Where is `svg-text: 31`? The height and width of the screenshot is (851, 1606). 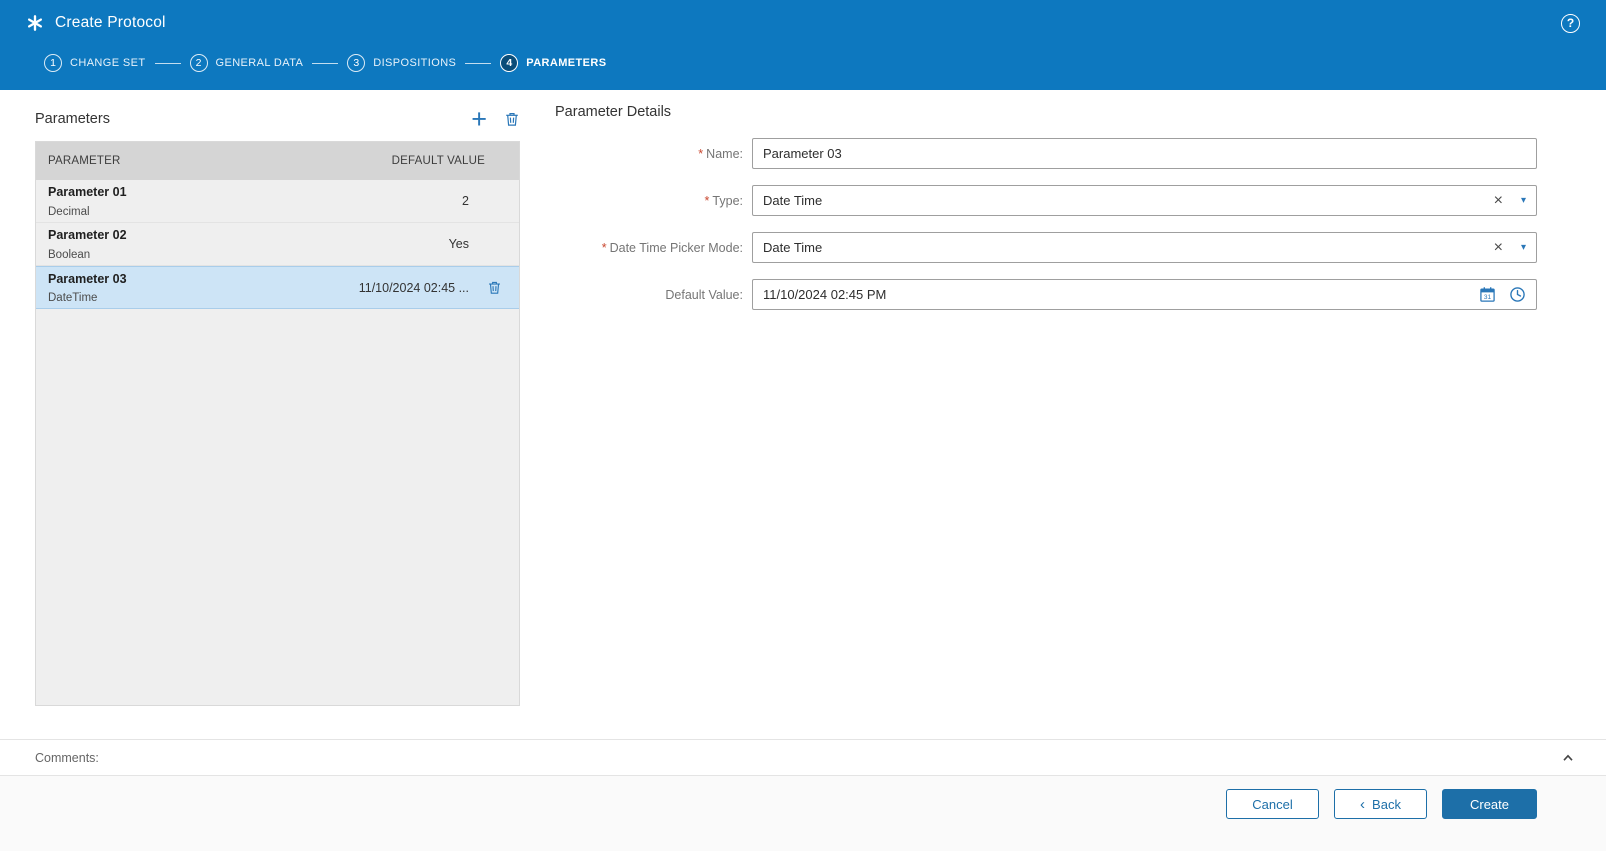
svg-text: 31 is located at coordinates (1488, 297).